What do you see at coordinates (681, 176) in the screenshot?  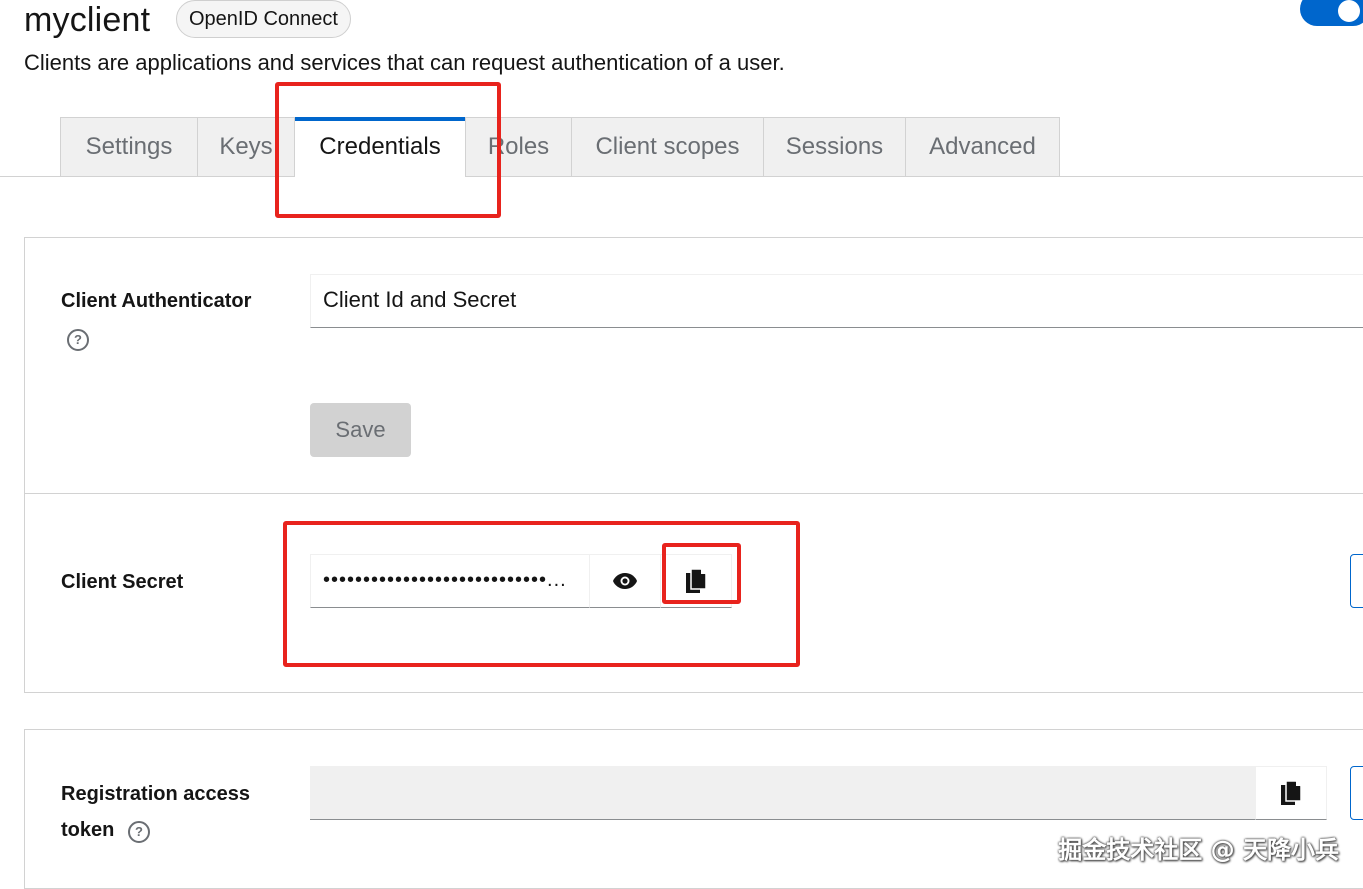 I see `tabs-divider` at bounding box center [681, 176].